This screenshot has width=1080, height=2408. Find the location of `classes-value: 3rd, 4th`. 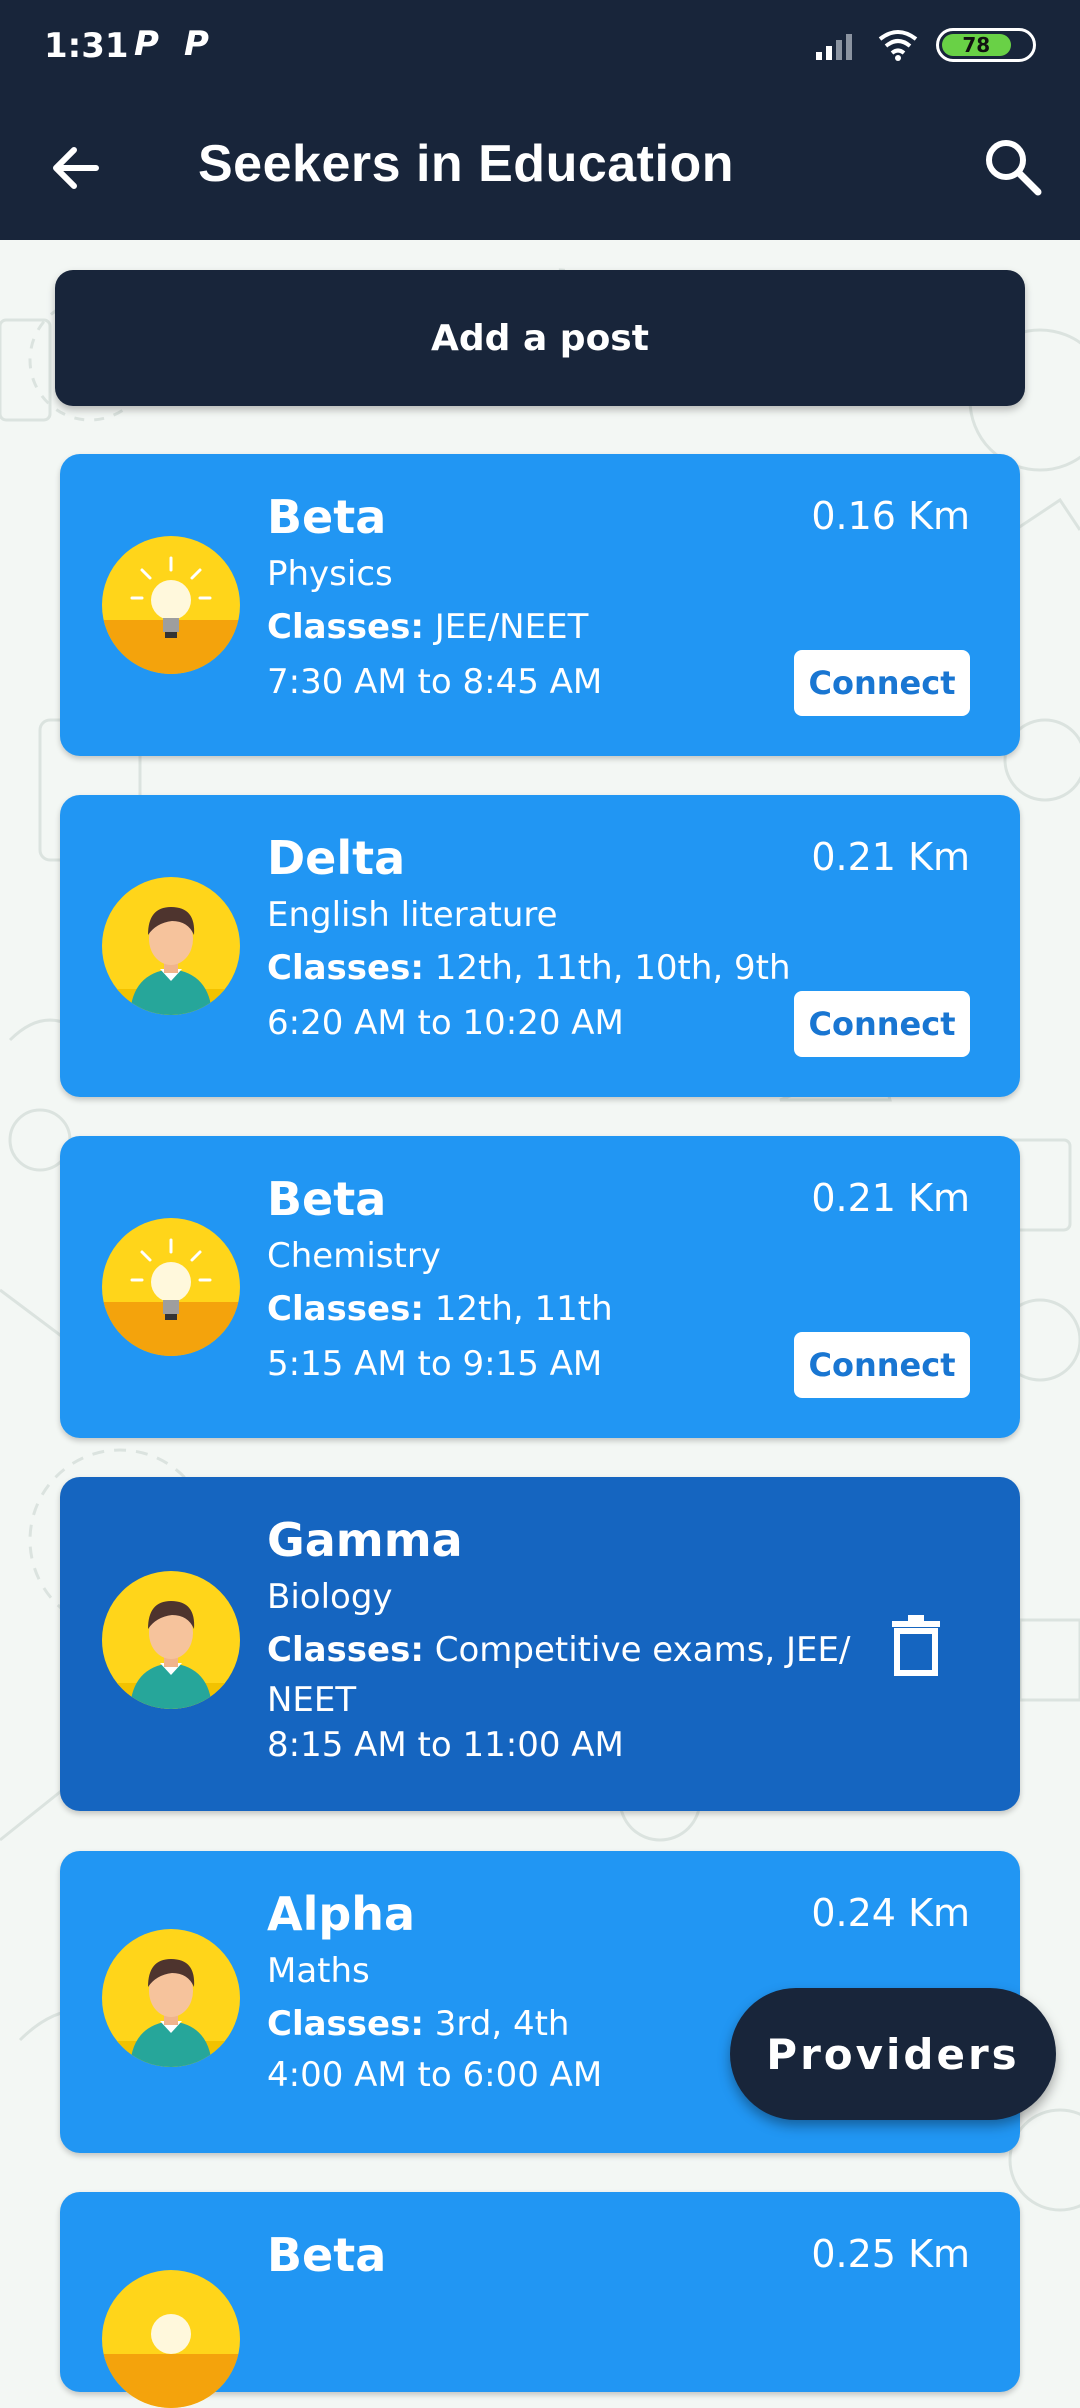

classes-value: 3rd, 4th is located at coordinates (502, 2024).